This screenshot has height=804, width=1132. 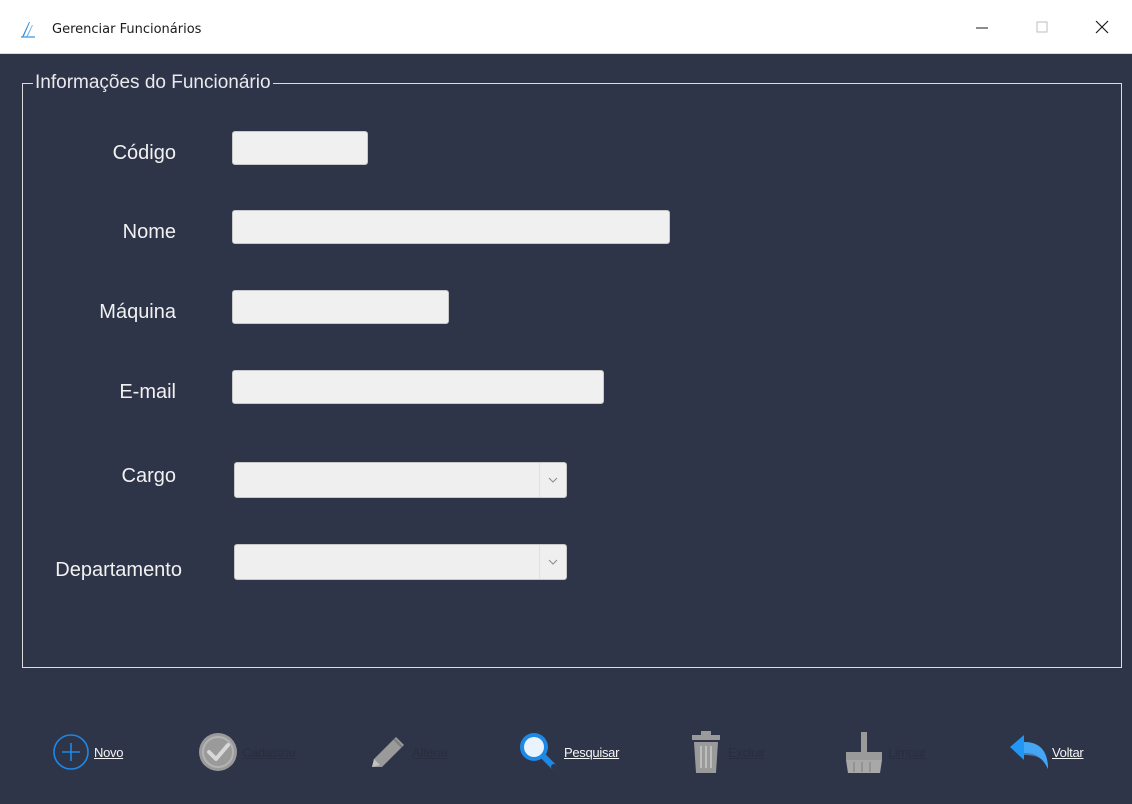 What do you see at coordinates (218, 752) in the screenshot?
I see `check-circle-icon` at bounding box center [218, 752].